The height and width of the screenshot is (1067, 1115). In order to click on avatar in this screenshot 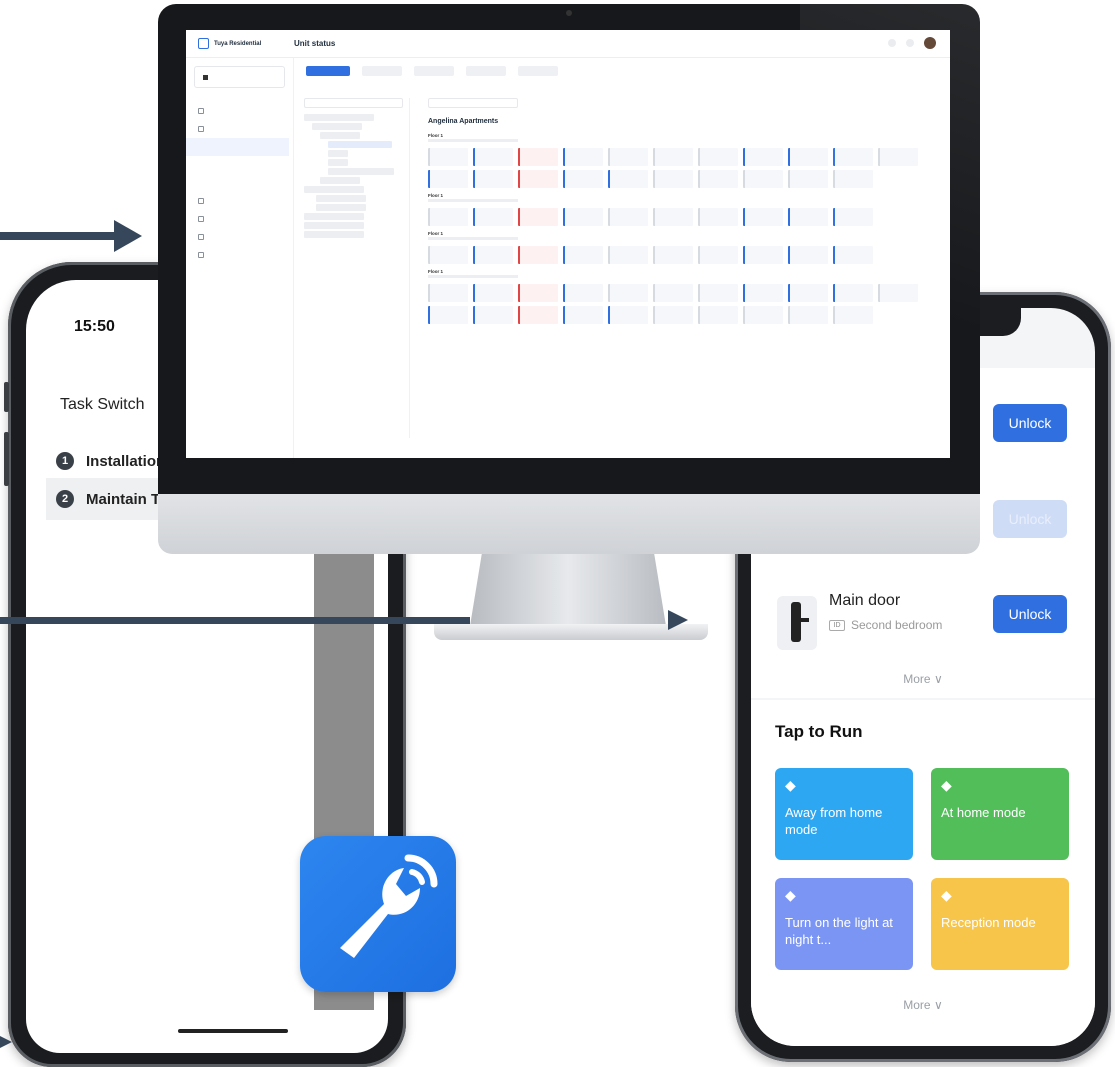, I will do `click(930, 43)`.